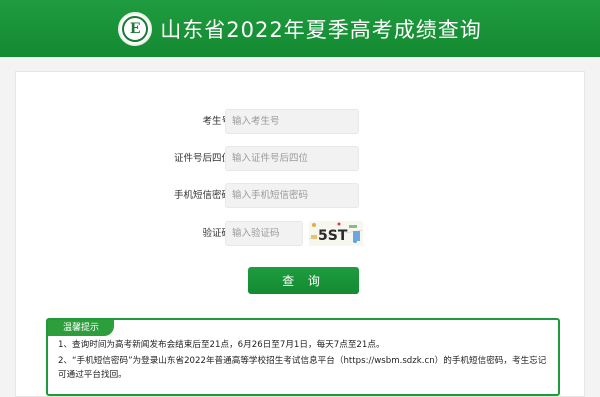 This screenshot has width=600, height=397. I want to click on captcha-row: 验证码 5ST, so click(301, 233).